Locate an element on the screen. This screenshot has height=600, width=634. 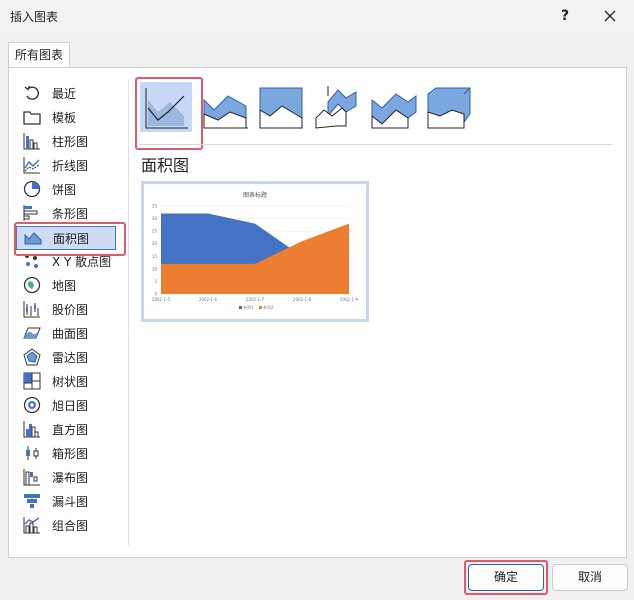
category-histogram: 直方图 is located at coordinates (66, 429).